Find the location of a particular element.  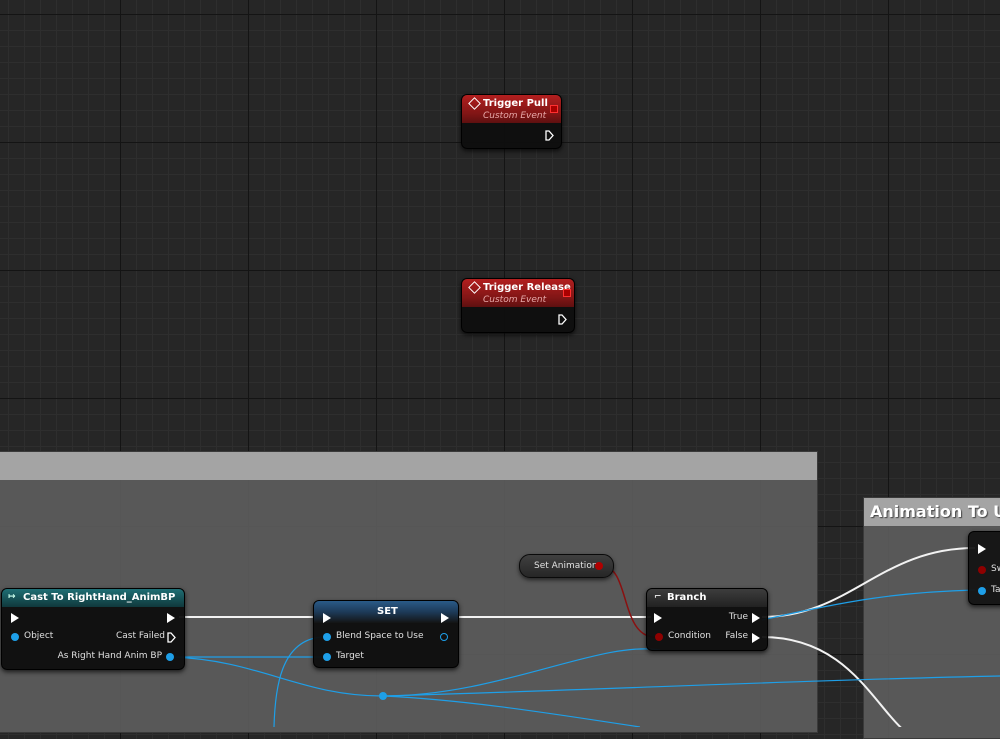

cast-failed-pin is located at coordinates (171, 637).